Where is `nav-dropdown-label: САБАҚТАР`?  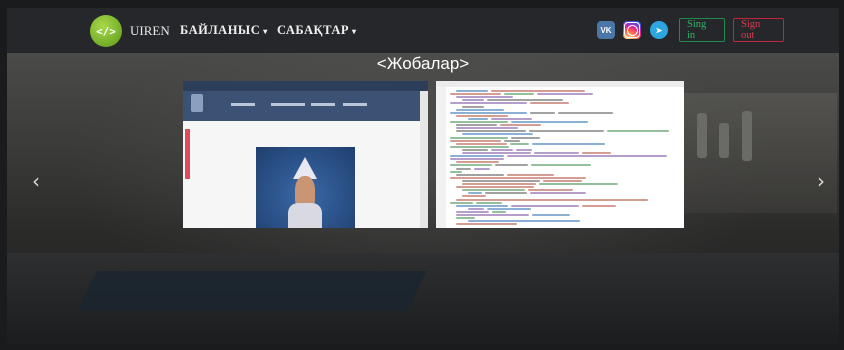
nav-dropdown-label: САБАҚТАР is located at coordinates (313, 30).